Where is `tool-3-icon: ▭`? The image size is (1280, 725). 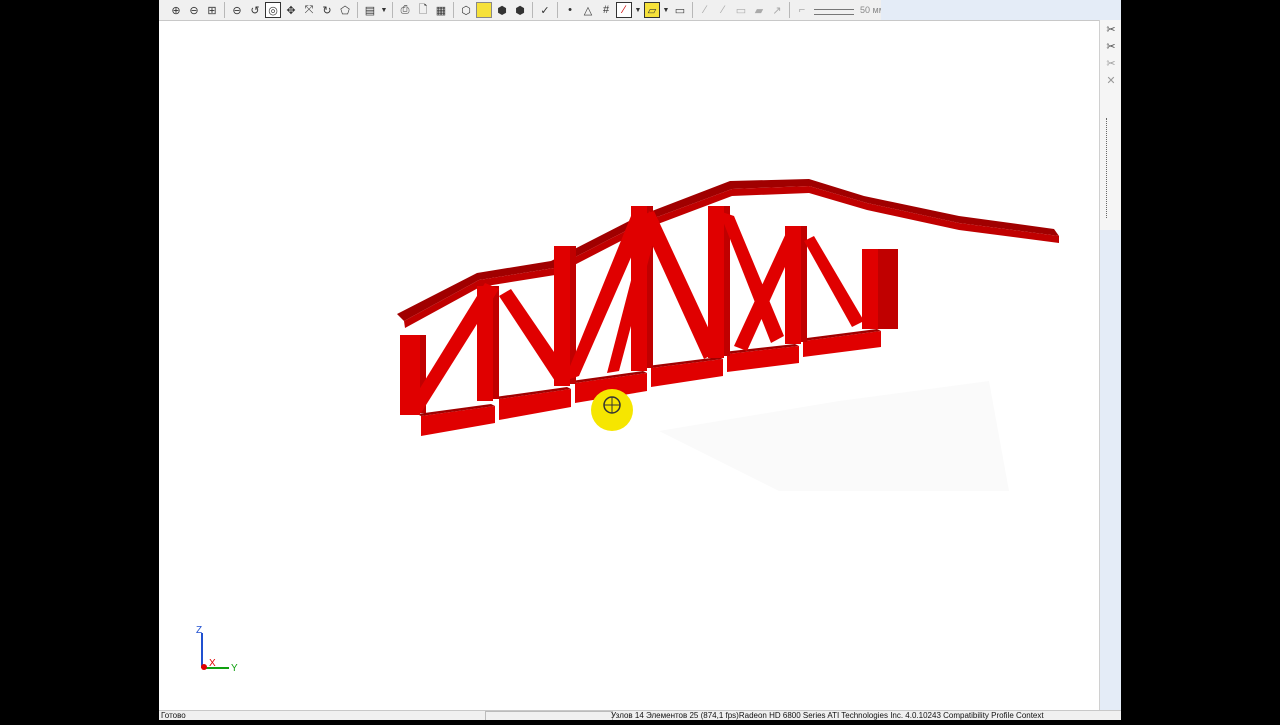
tool-3-icon: ▭ is located at coordinates (741, 10).